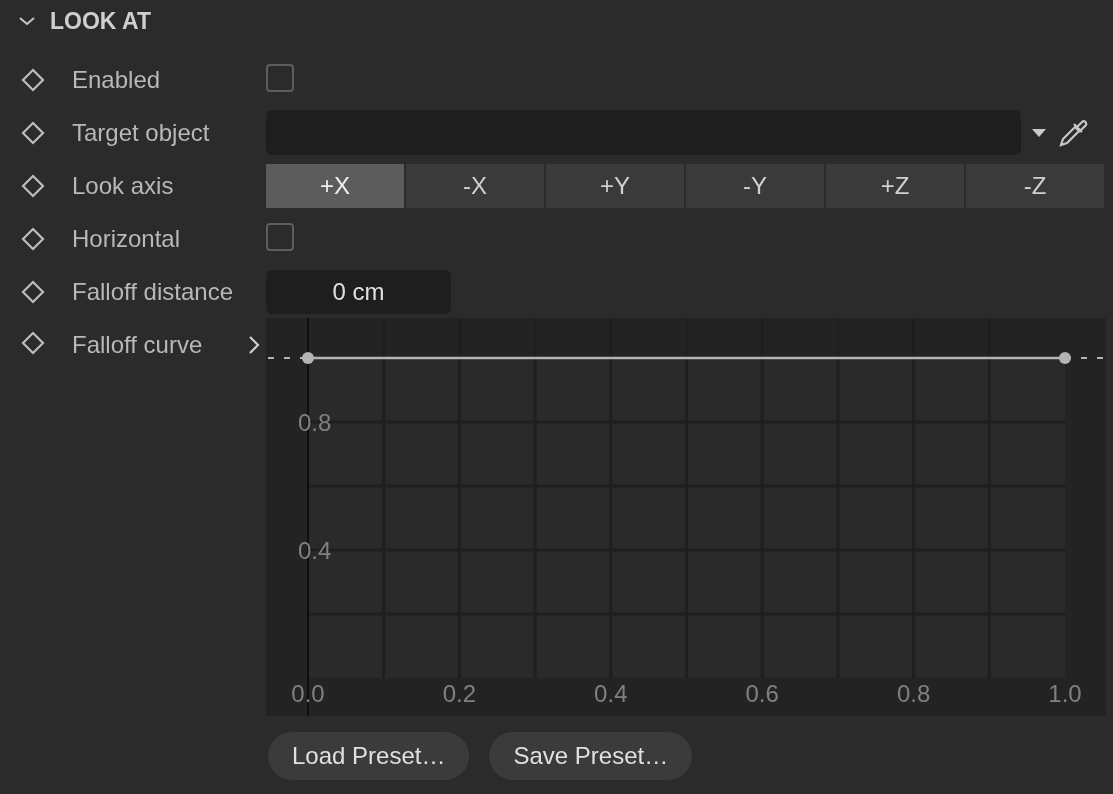  What do you see at coordinates (137, 345) in the screenshot?
I see `property-label: Falloff curve` at bounding box center [137, 345].